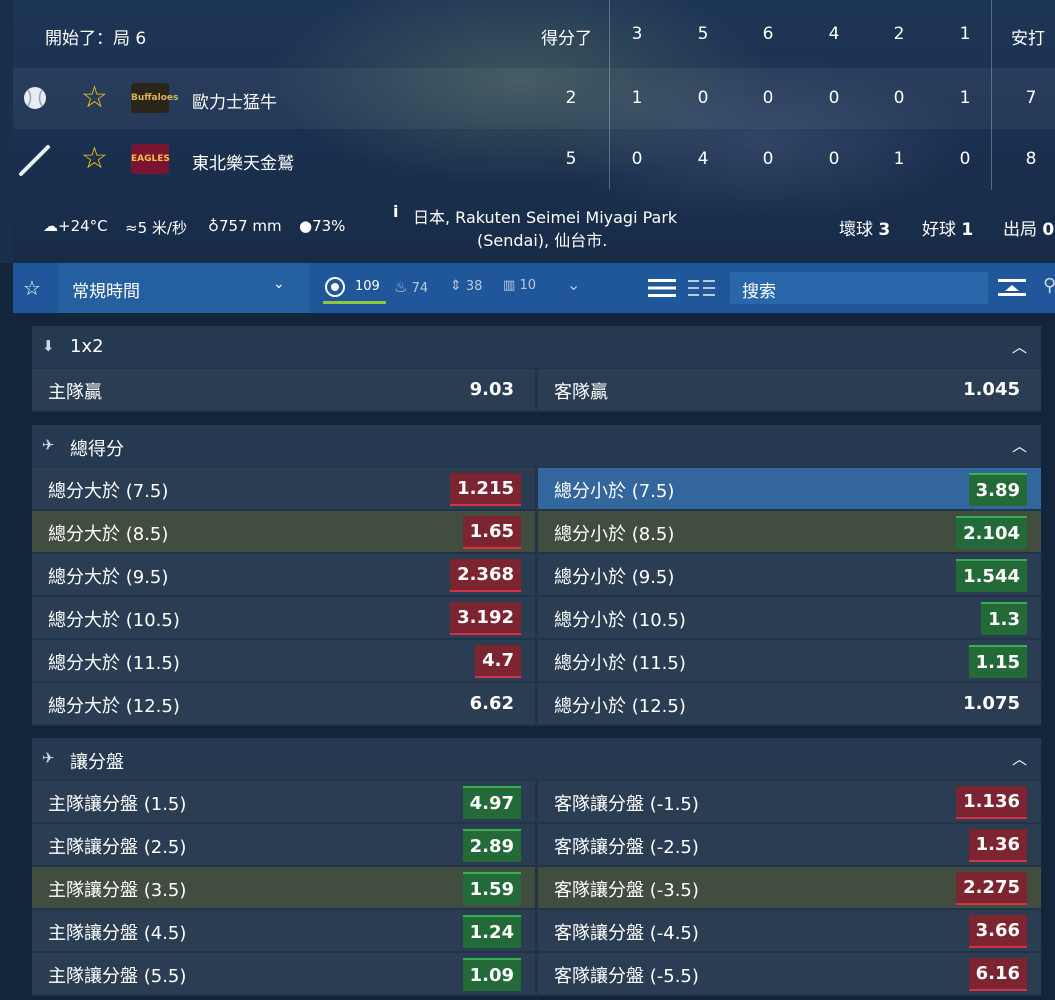  What do you see at coordinates (35, 162) in the screenshot?
I see `bat-icon` at bounding box center [35, 162].